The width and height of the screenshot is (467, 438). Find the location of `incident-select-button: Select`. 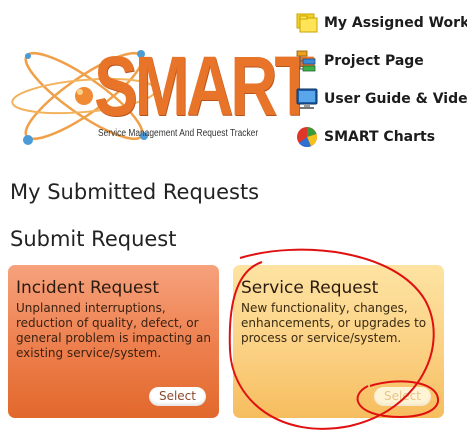

incident-select-button: Select is located at coordinates (177, 396).